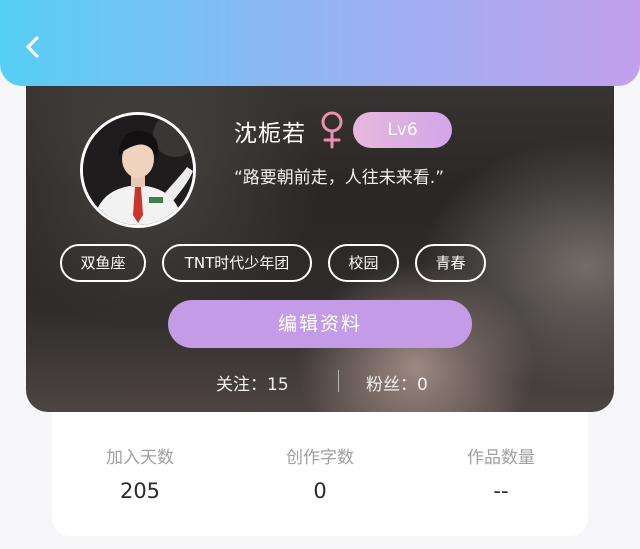  I want to click on tag-chip: 校园, so click(363, 263).